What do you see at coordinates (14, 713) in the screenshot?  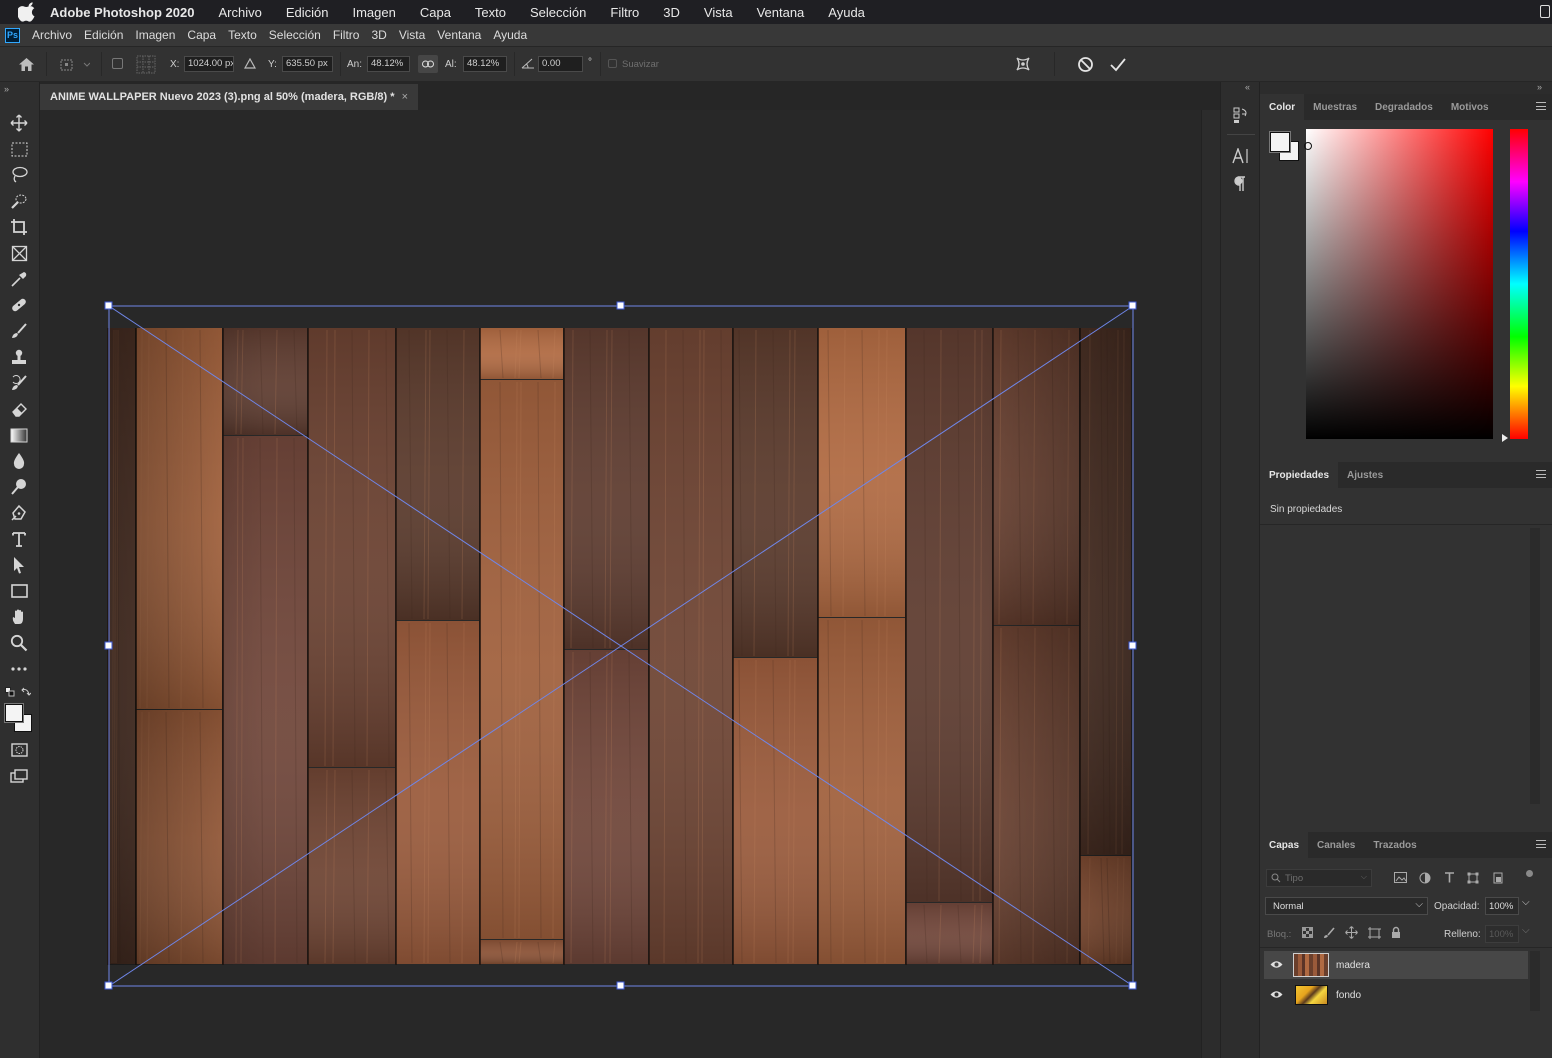 I see `foreground-color-swatch` at bounding box center [14, 713].